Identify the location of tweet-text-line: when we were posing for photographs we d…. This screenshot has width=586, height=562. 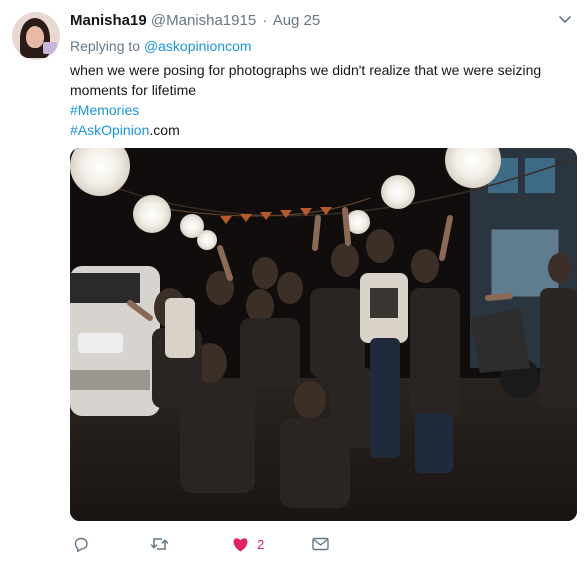
(306, 70).